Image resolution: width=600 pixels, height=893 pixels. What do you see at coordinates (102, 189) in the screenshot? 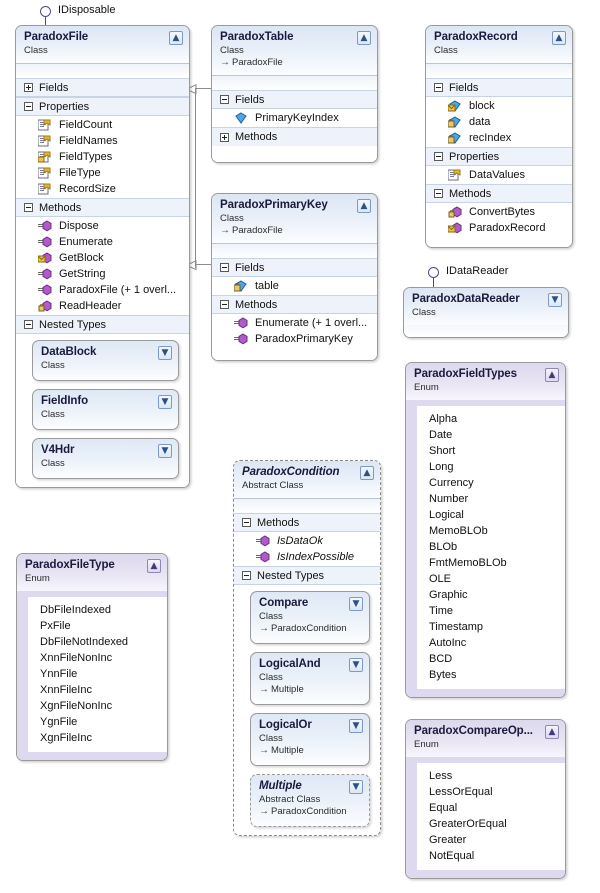
I see `member-row: RecordSize` at bounding box center [102, 189].